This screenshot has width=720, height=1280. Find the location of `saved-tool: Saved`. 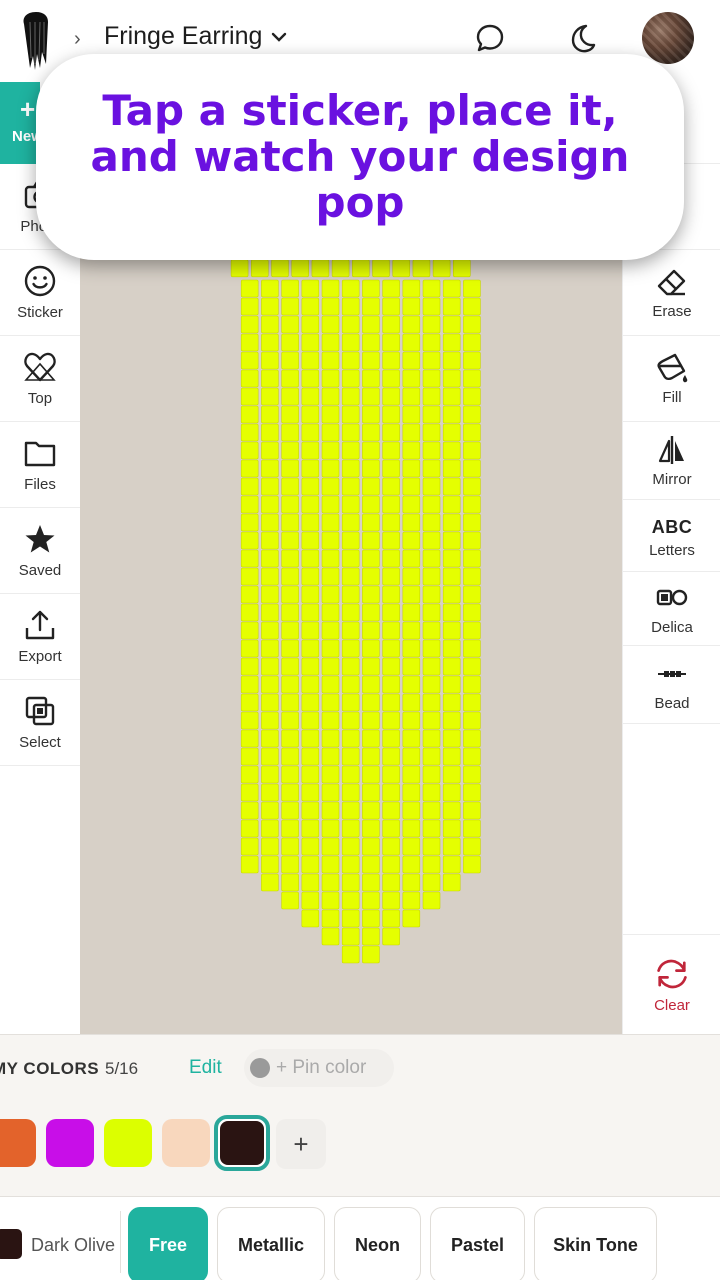

saved-tool: Saved is located at coordinates (40, 551).